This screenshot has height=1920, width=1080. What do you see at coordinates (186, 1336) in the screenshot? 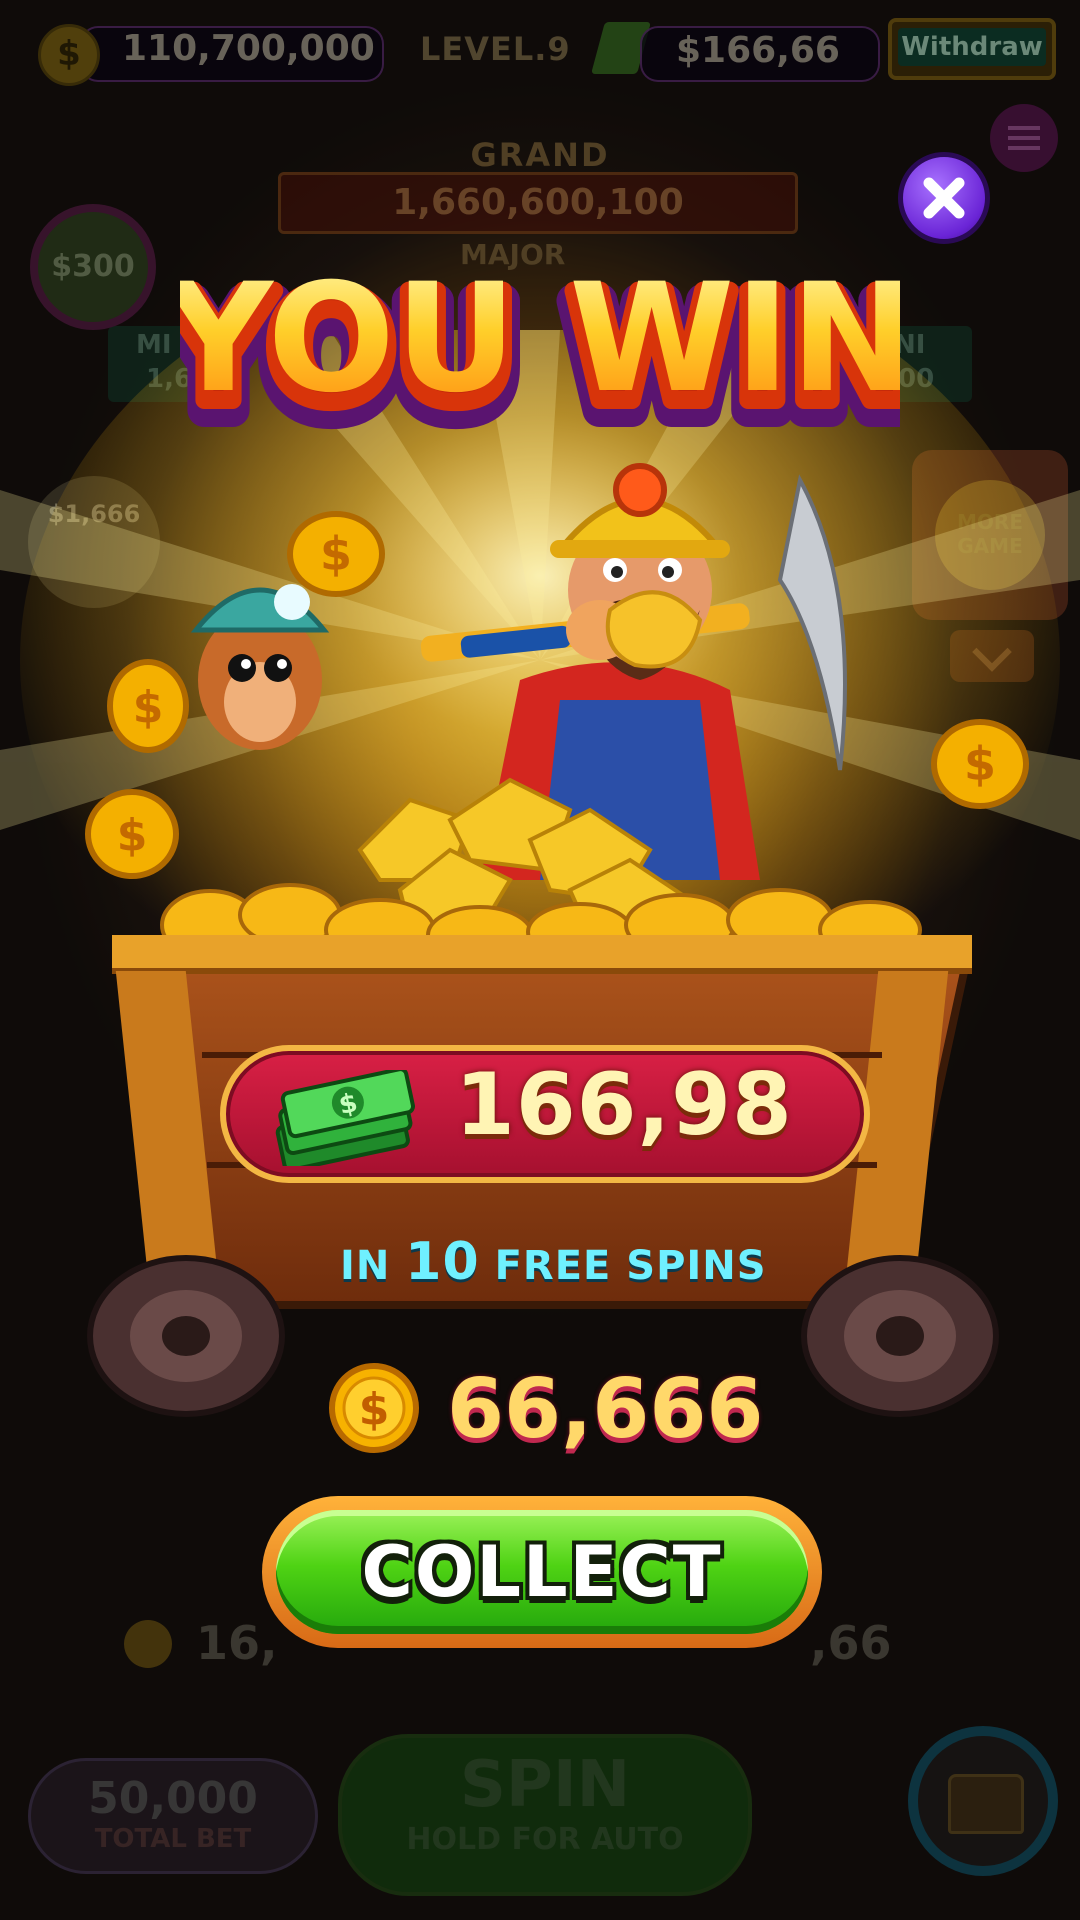
I see `cart-wheel-left` at bounding box center [186, 1336].